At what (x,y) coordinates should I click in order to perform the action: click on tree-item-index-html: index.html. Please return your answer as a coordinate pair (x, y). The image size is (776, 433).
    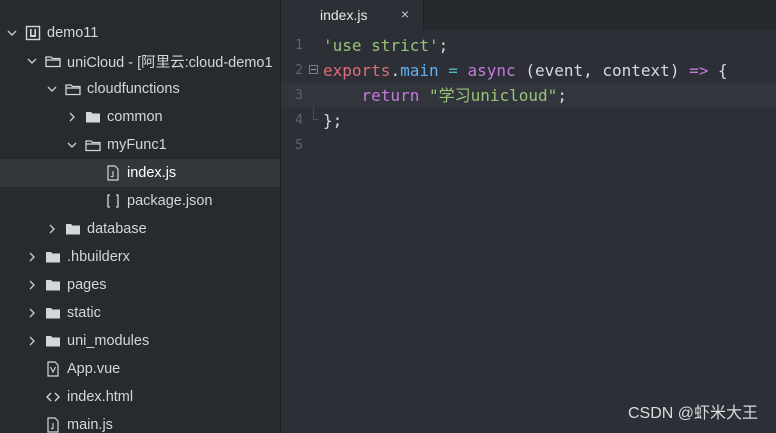
    Looking at the image, I should click on (140, 397).